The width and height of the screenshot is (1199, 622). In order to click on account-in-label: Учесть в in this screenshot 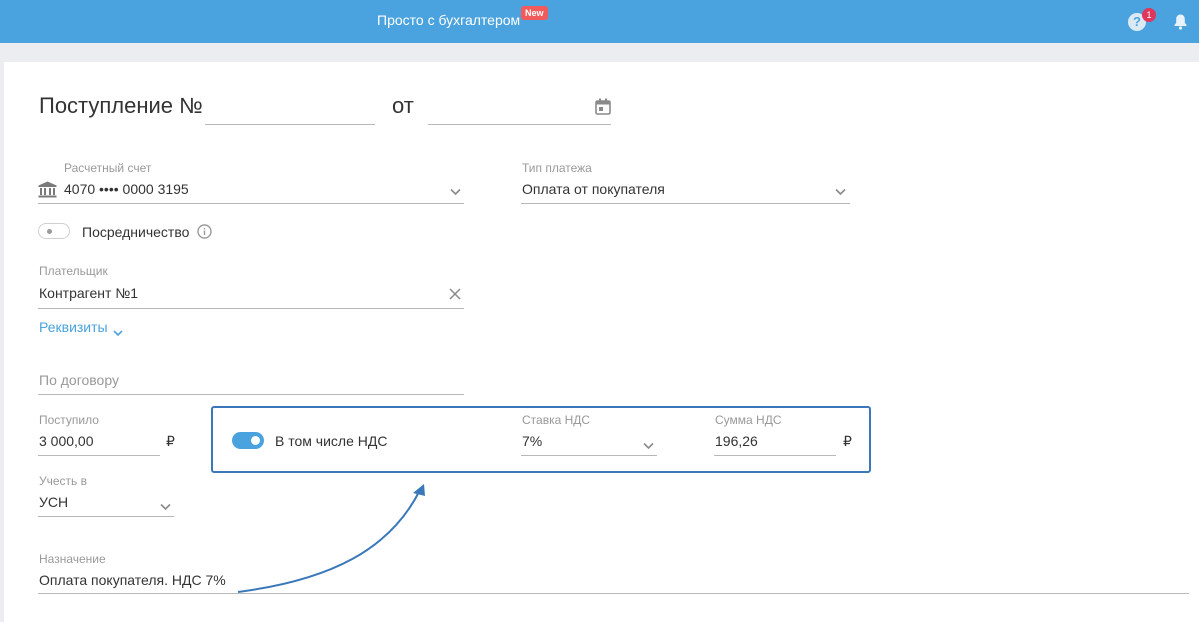, I will do `click(63, 481)`.